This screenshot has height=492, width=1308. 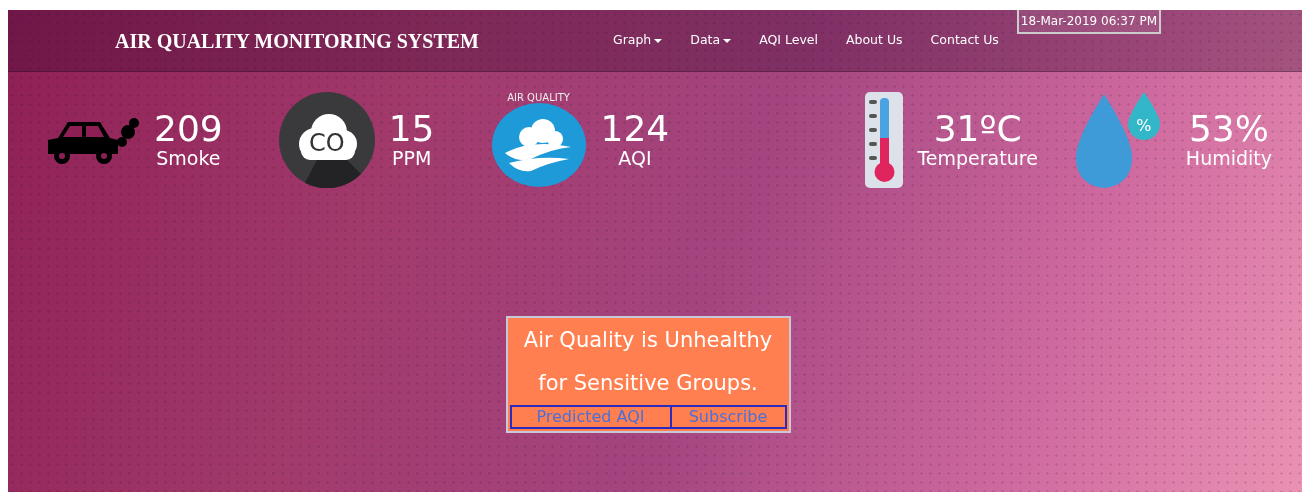 What do you see at coordinates (411, 128) in the screenshot?
I see `metric-value: 15` at bounding box center [411, 128].